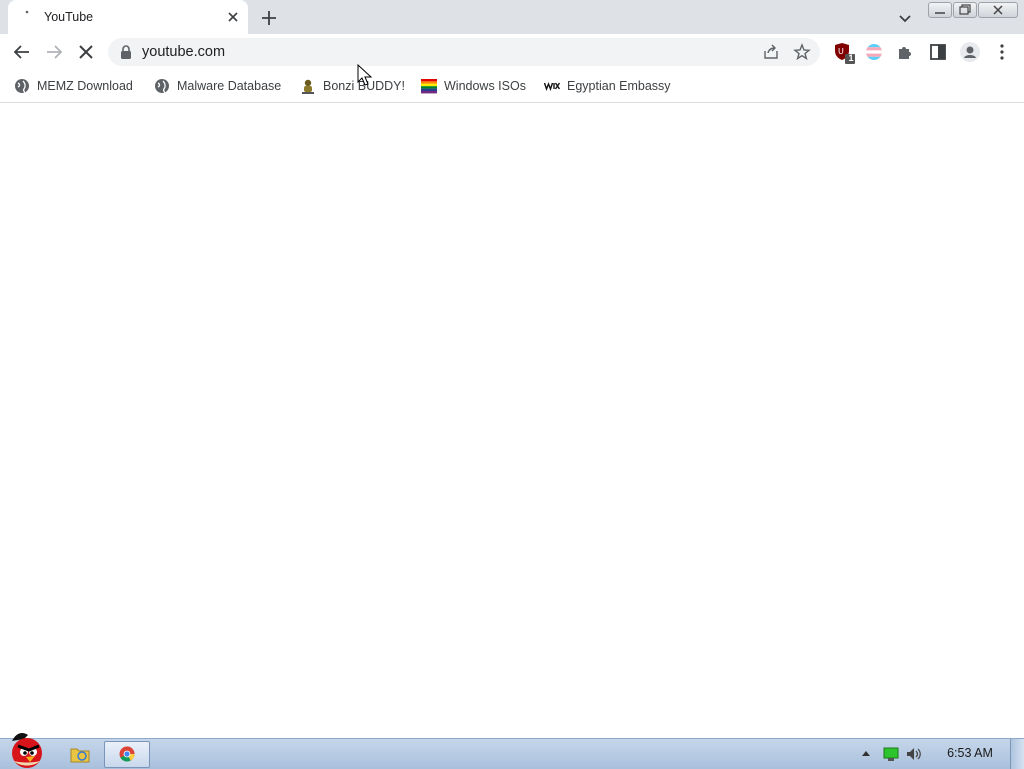  I want to click on bookmark-bonzi-buddy: Bonzi BUDDY!, so click(352, 86).